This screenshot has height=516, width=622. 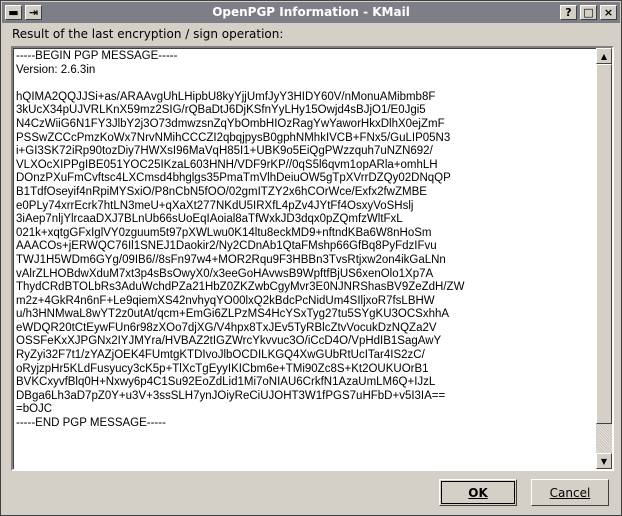 I want to click on maximize-icon: □, so click(x=588, y=12).